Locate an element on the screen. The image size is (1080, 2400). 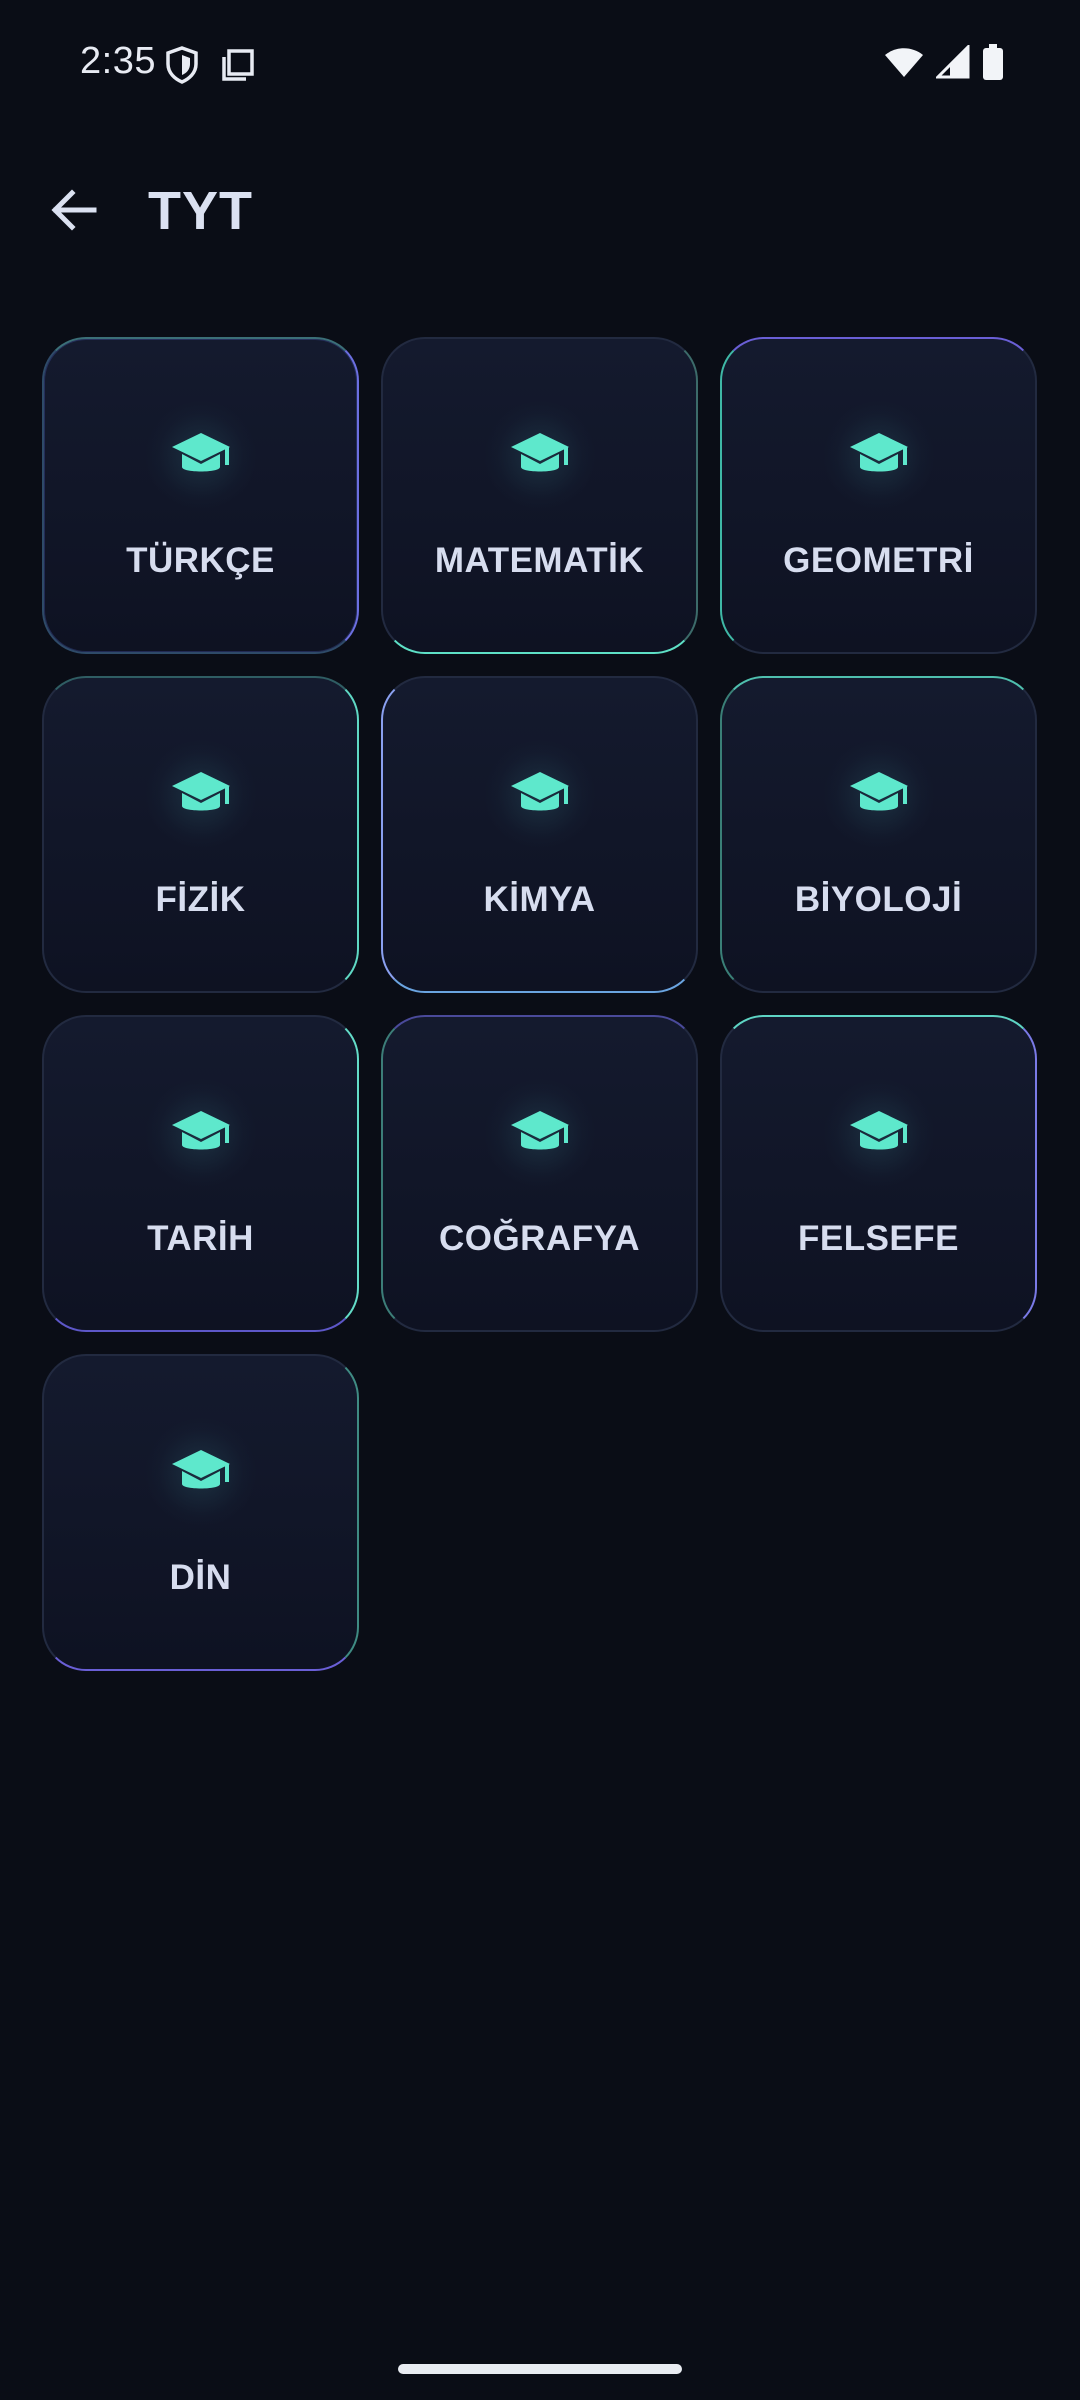
arrow-back-icon is located at coordinates (74, 212).